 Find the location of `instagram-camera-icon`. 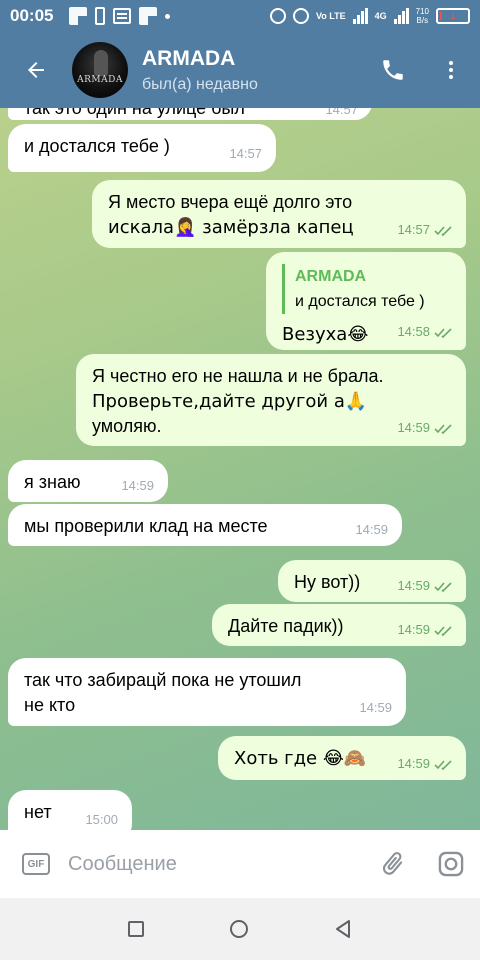

instagram-camera-icon is located at coordinates (451, 864).